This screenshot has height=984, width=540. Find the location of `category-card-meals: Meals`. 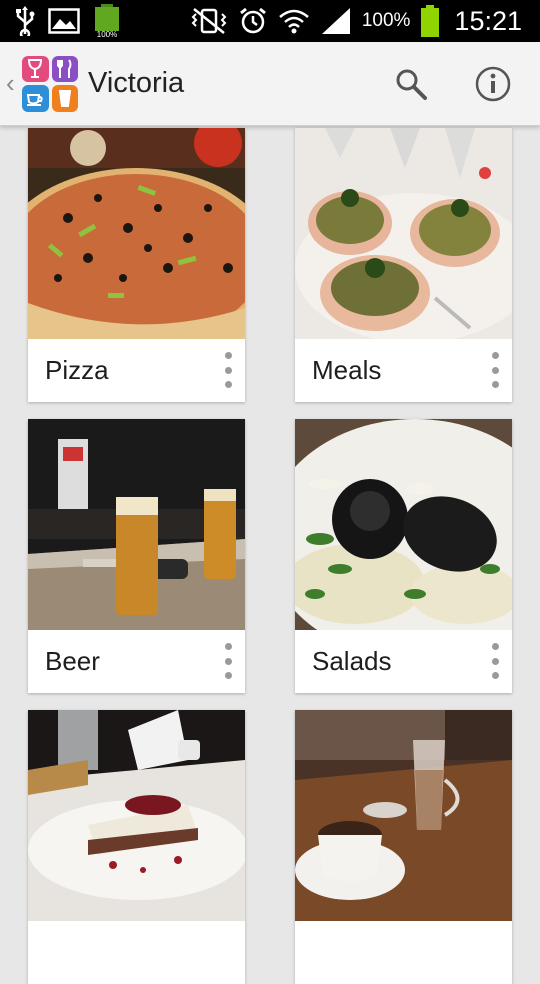

category-card-meals: Meals is located at coordinates (403, 265).